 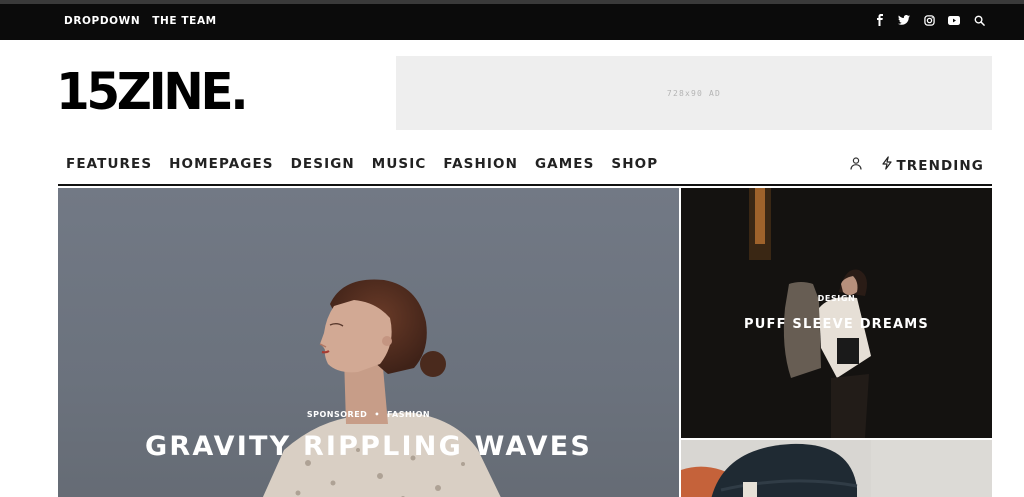 I want to click on side-article-1-title: PUFF SLEEVE DREAMS, so click(x=836, y=324).